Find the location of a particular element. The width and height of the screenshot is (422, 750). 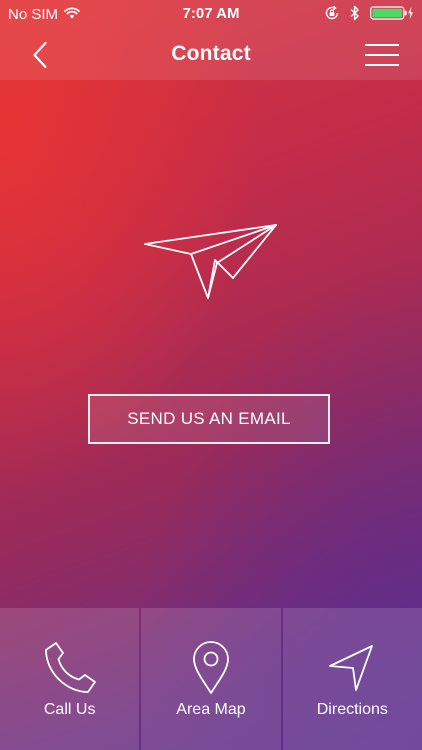

tab-area-map: Area Map is located at coordinates (211, 679).